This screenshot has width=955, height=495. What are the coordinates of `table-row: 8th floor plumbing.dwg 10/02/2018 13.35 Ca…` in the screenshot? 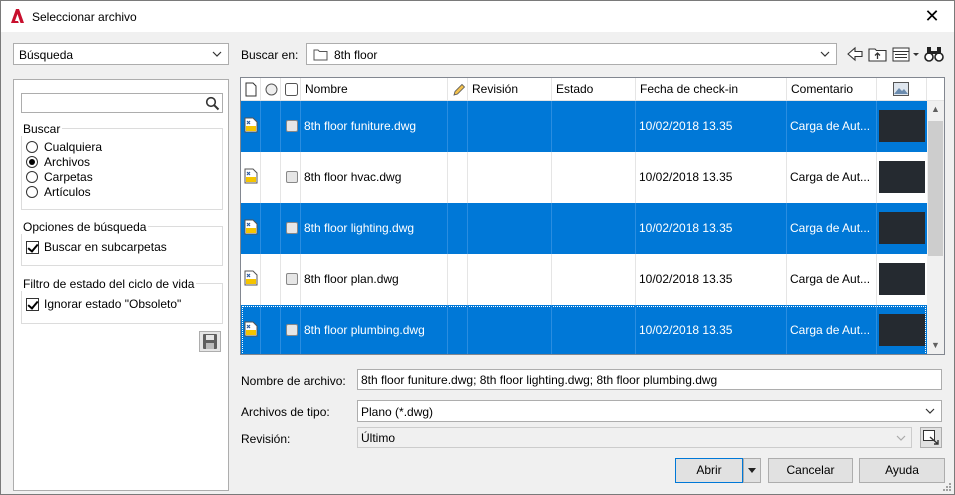 It's located at (584, 329).